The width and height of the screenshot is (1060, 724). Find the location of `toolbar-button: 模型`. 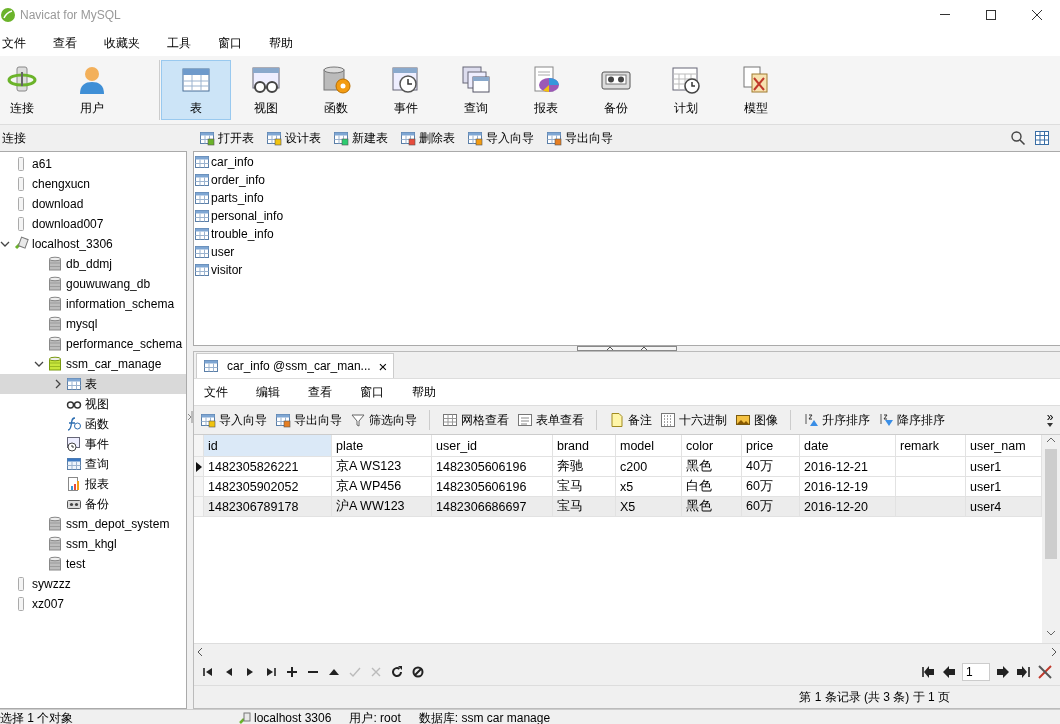

toolbar-button: 模型 is located at coordinates (756, 90).